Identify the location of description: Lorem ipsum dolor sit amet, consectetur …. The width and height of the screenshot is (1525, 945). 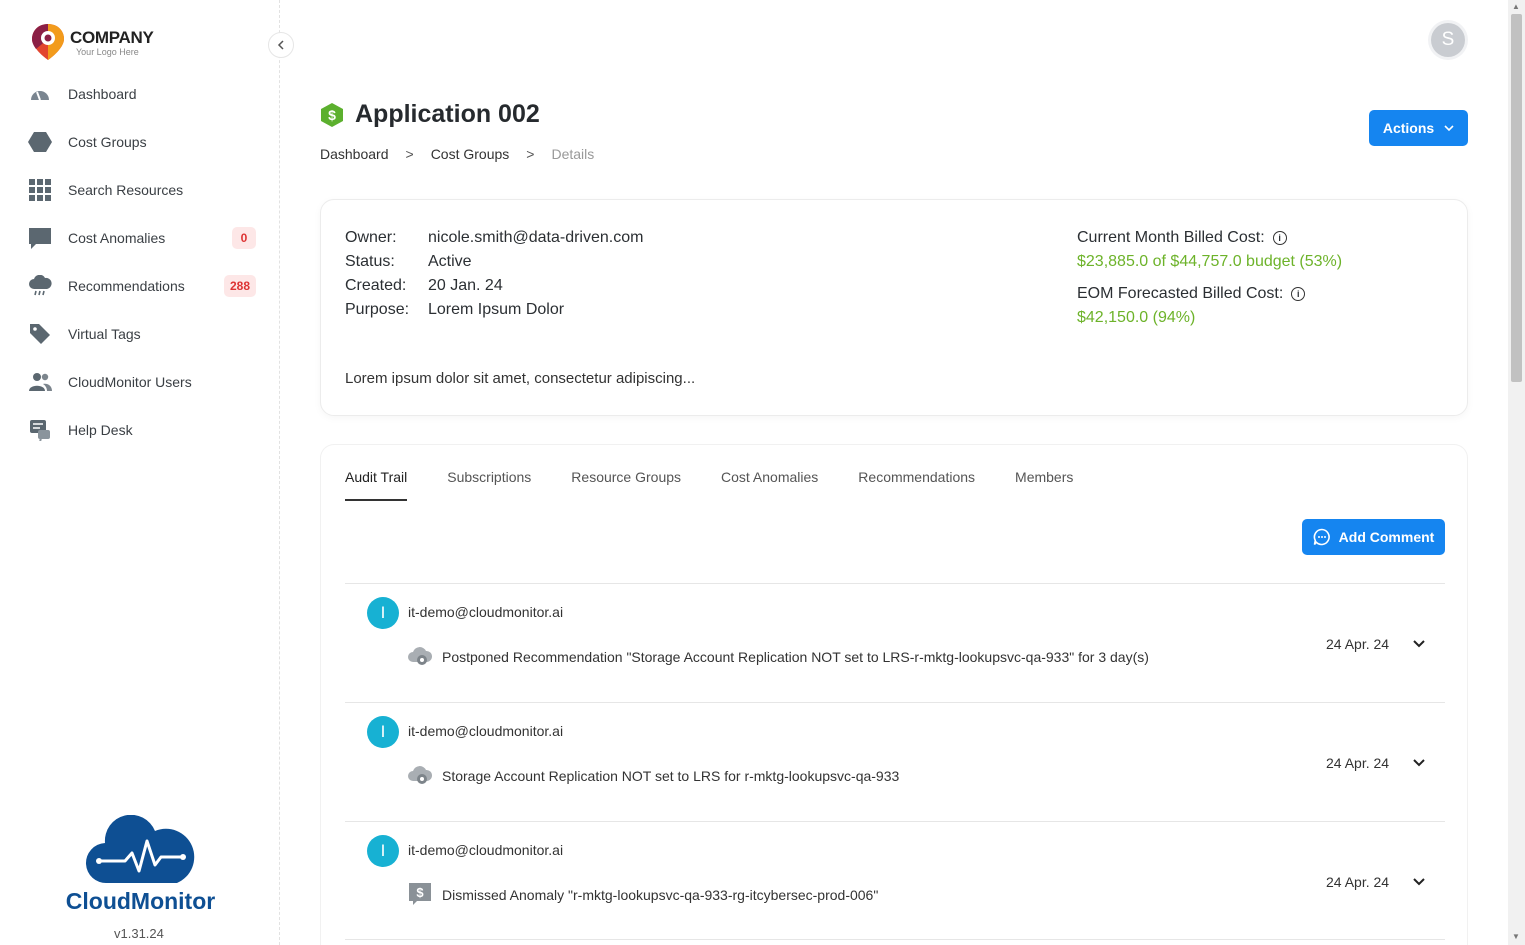
(520, 378).